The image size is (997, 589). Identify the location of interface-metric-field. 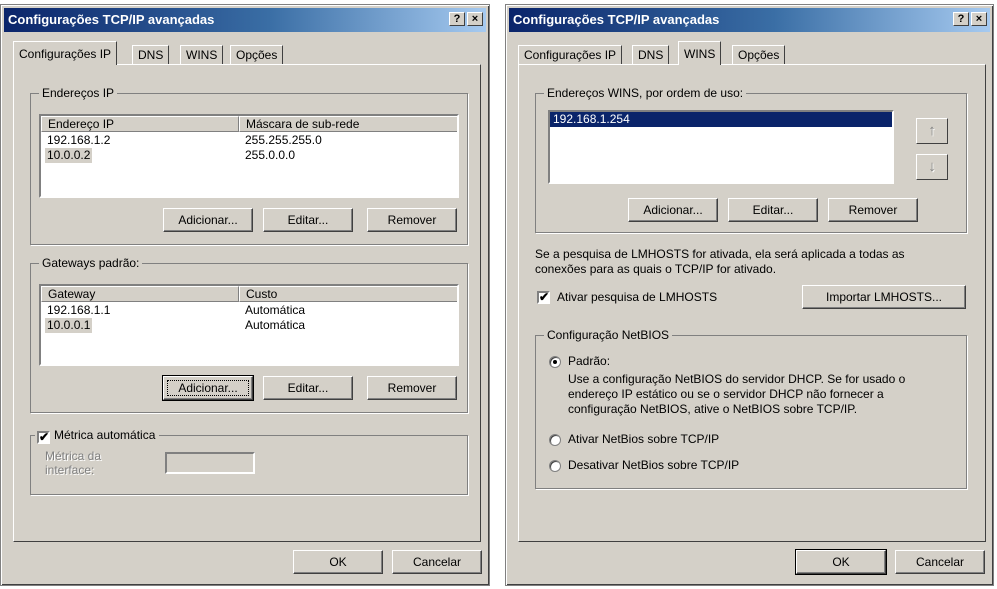
(210, 463).